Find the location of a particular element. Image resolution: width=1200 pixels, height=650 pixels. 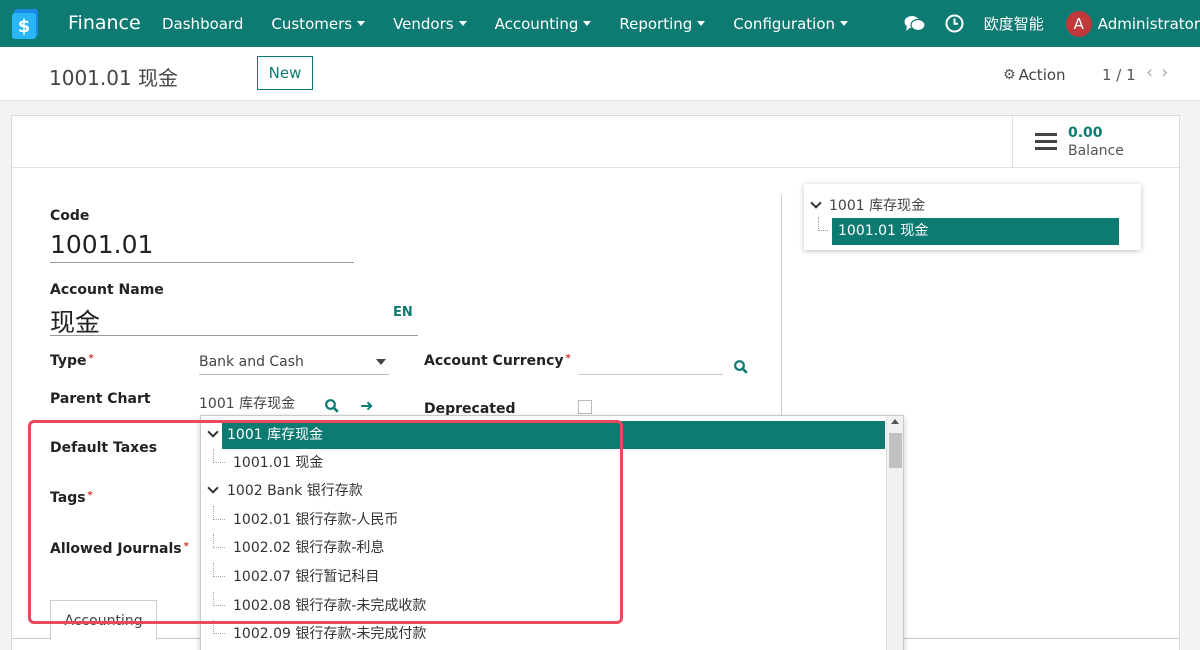

gear-icon: ⚙ is located at coordinates (1009, 75).